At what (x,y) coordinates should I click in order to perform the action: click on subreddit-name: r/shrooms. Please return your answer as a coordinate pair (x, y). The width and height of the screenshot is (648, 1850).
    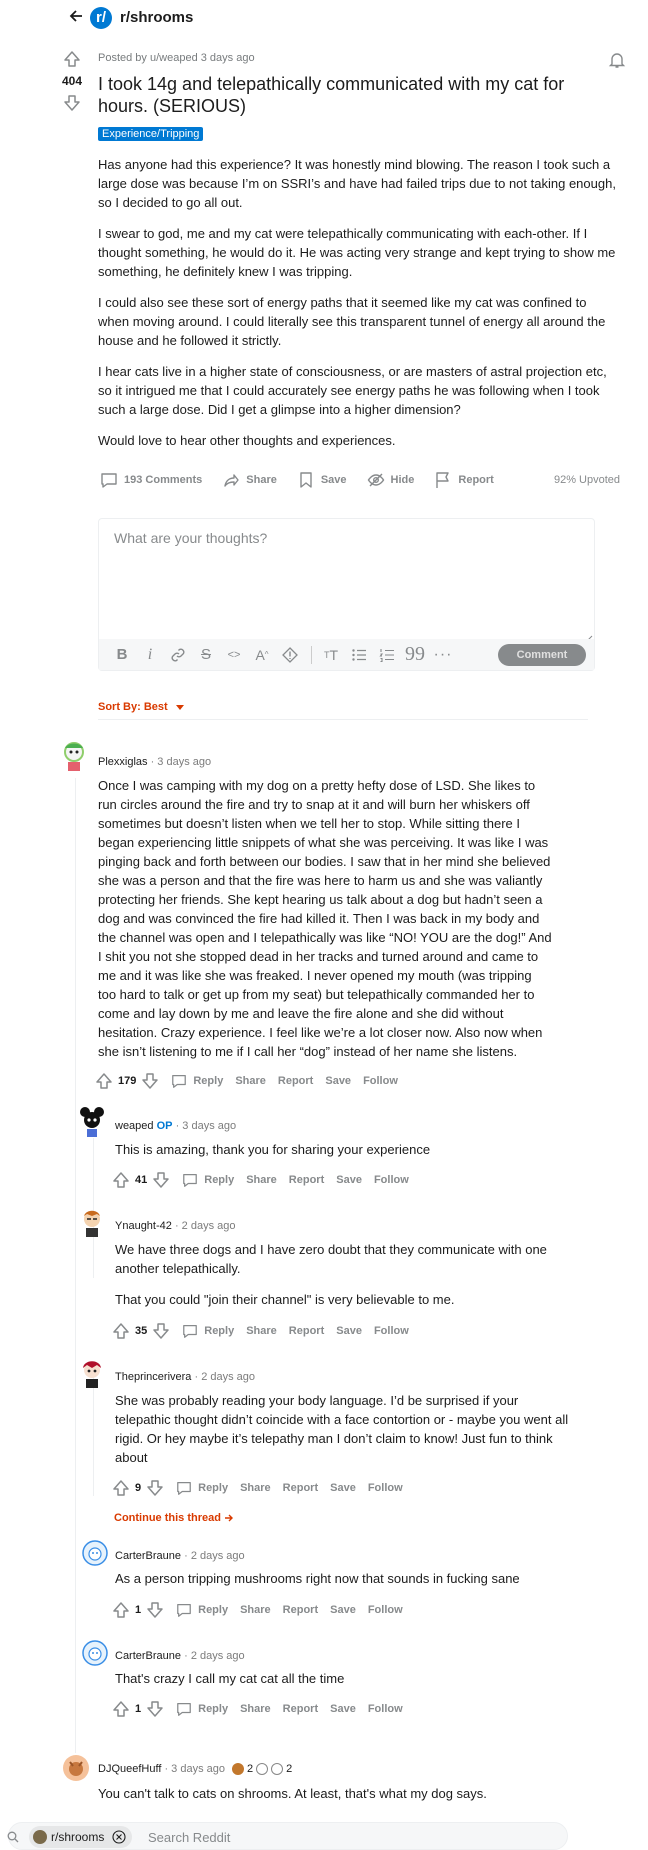
    Looking at the image, I should click on (156, 17).